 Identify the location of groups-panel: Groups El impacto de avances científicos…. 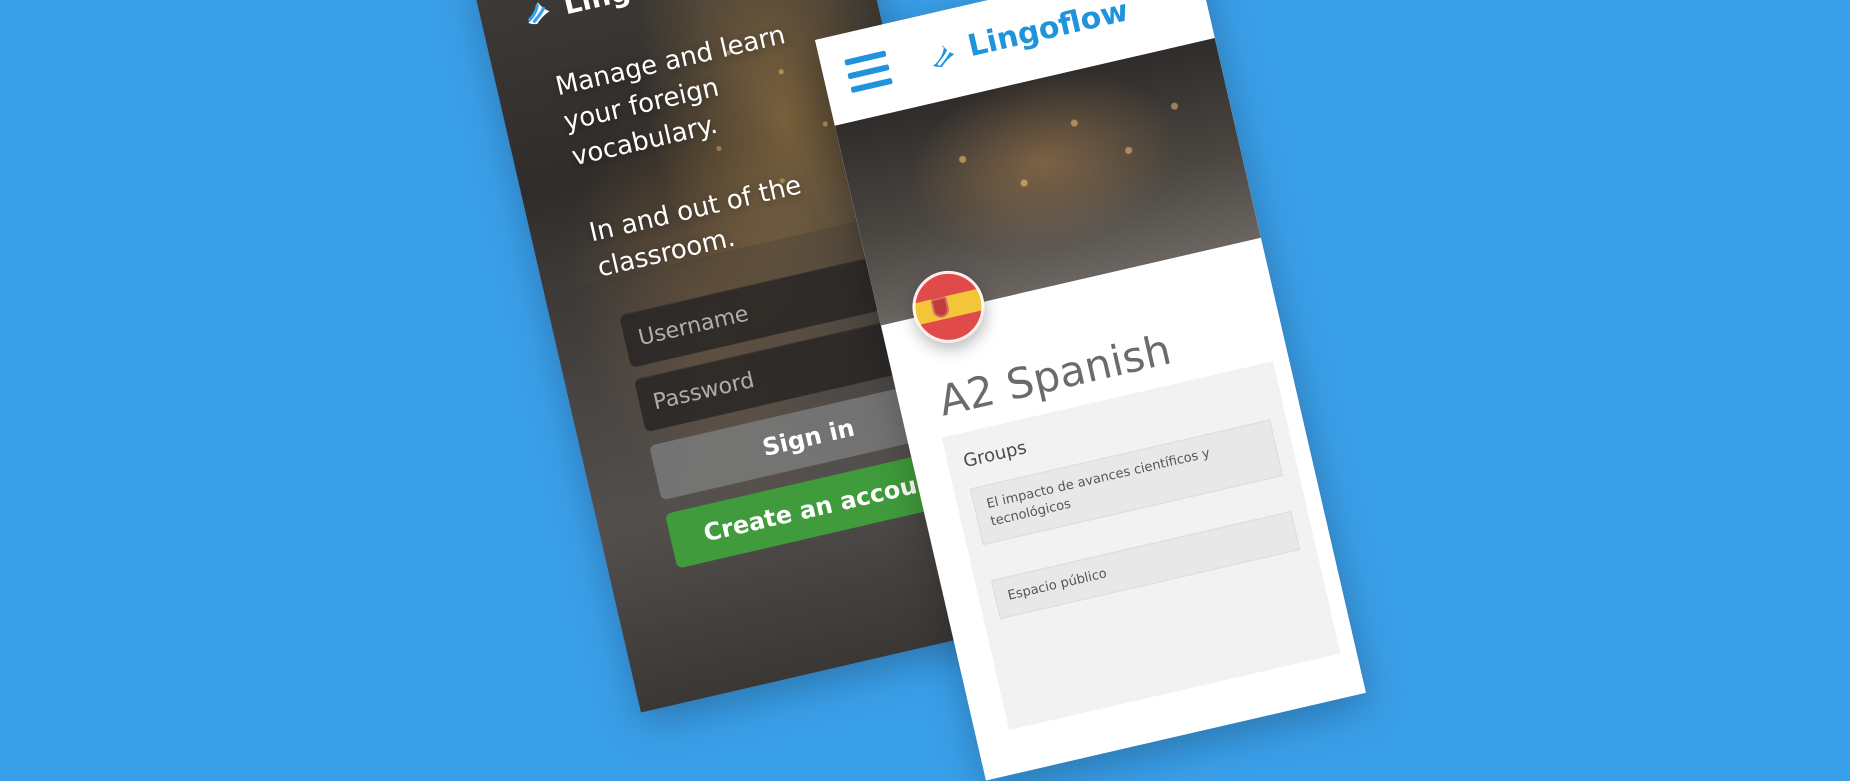
(1141, 546).